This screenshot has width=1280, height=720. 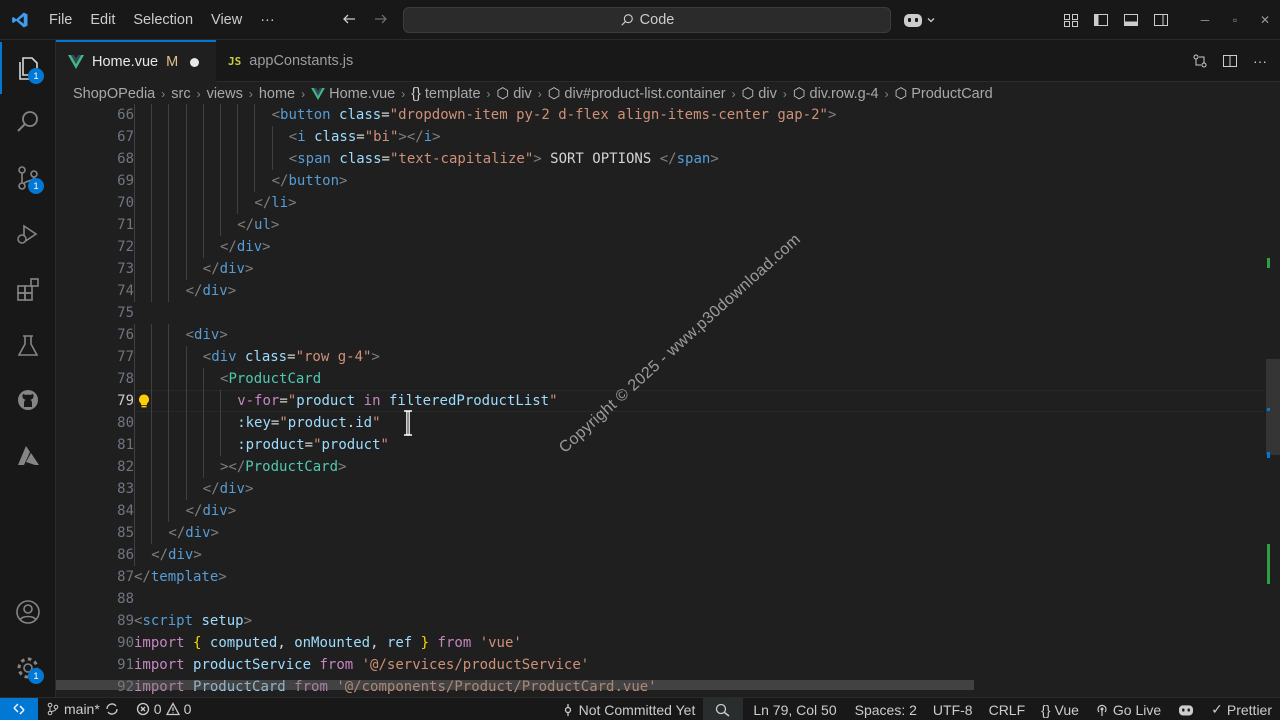 I want to click on line-number: 78, so click(x=125, y=379).